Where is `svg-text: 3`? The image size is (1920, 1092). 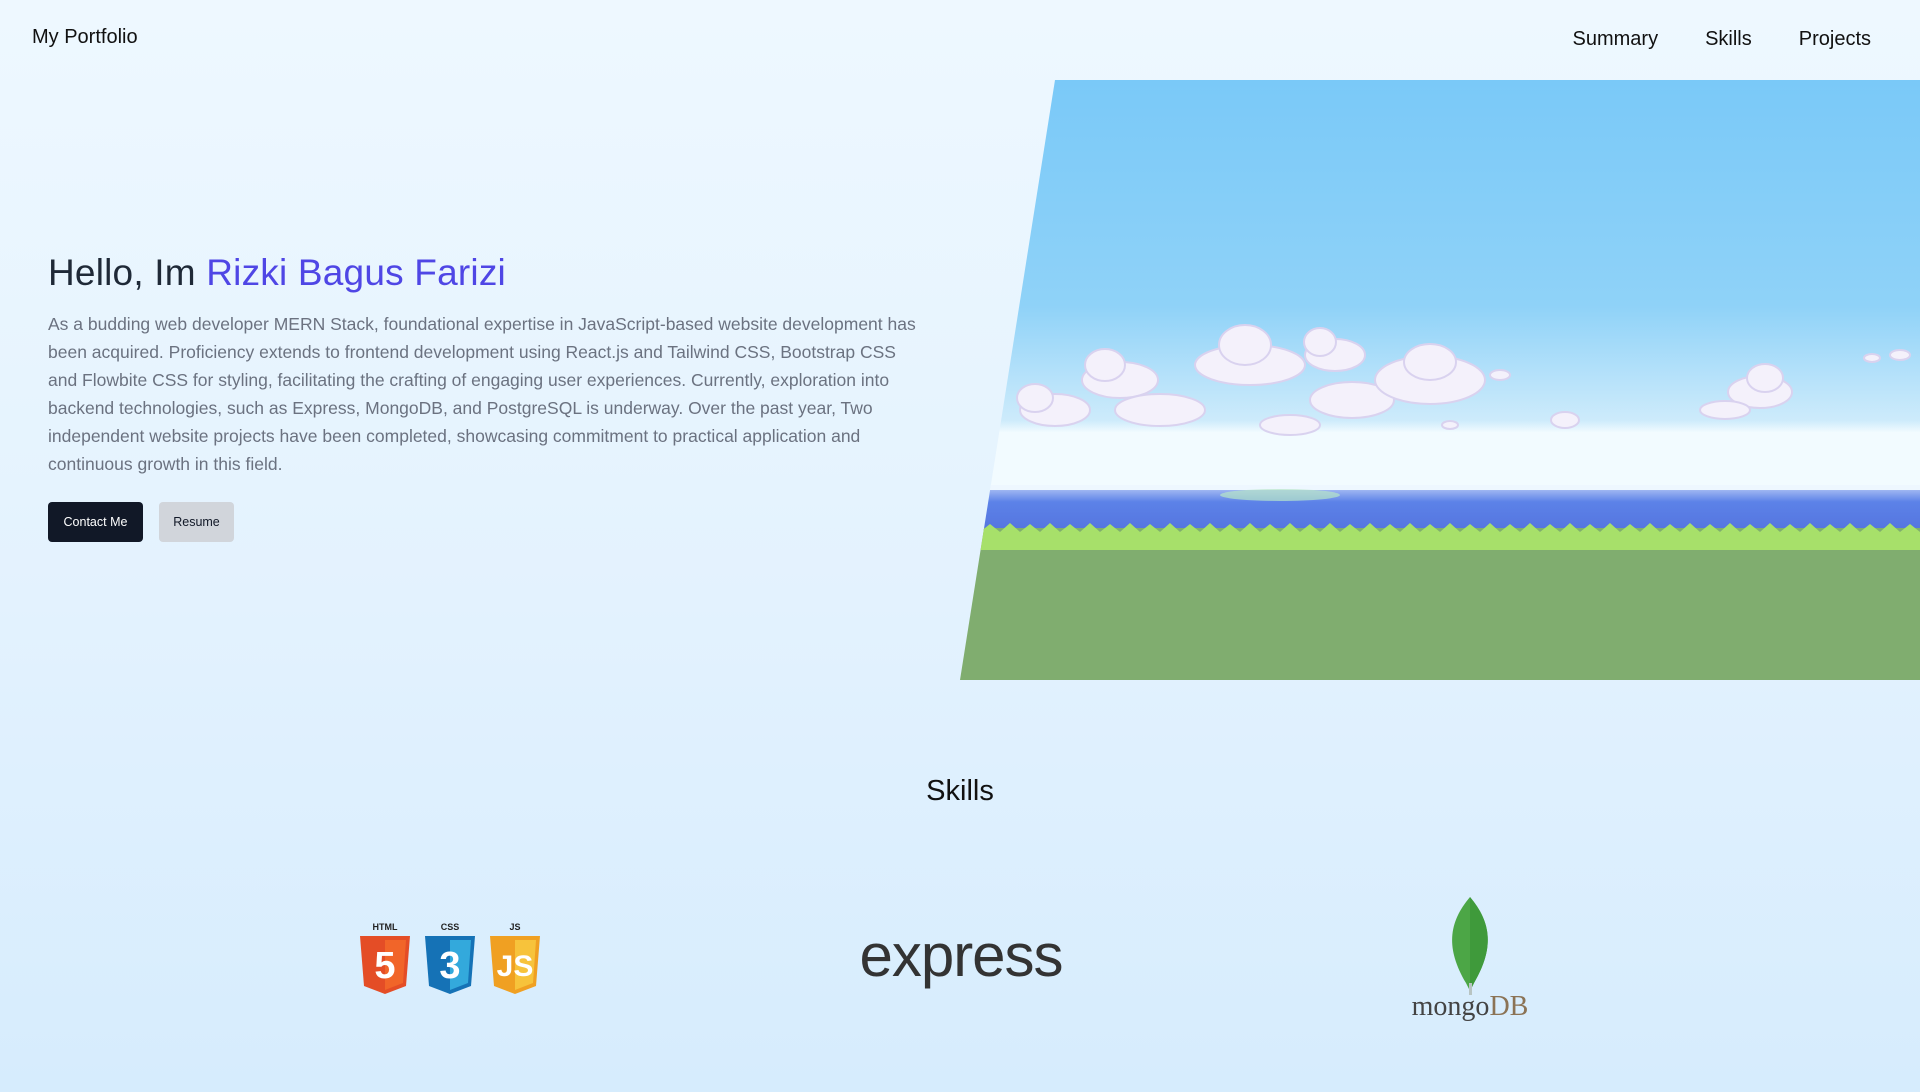 svg-text: 3 is located at coordinates (449, 966).